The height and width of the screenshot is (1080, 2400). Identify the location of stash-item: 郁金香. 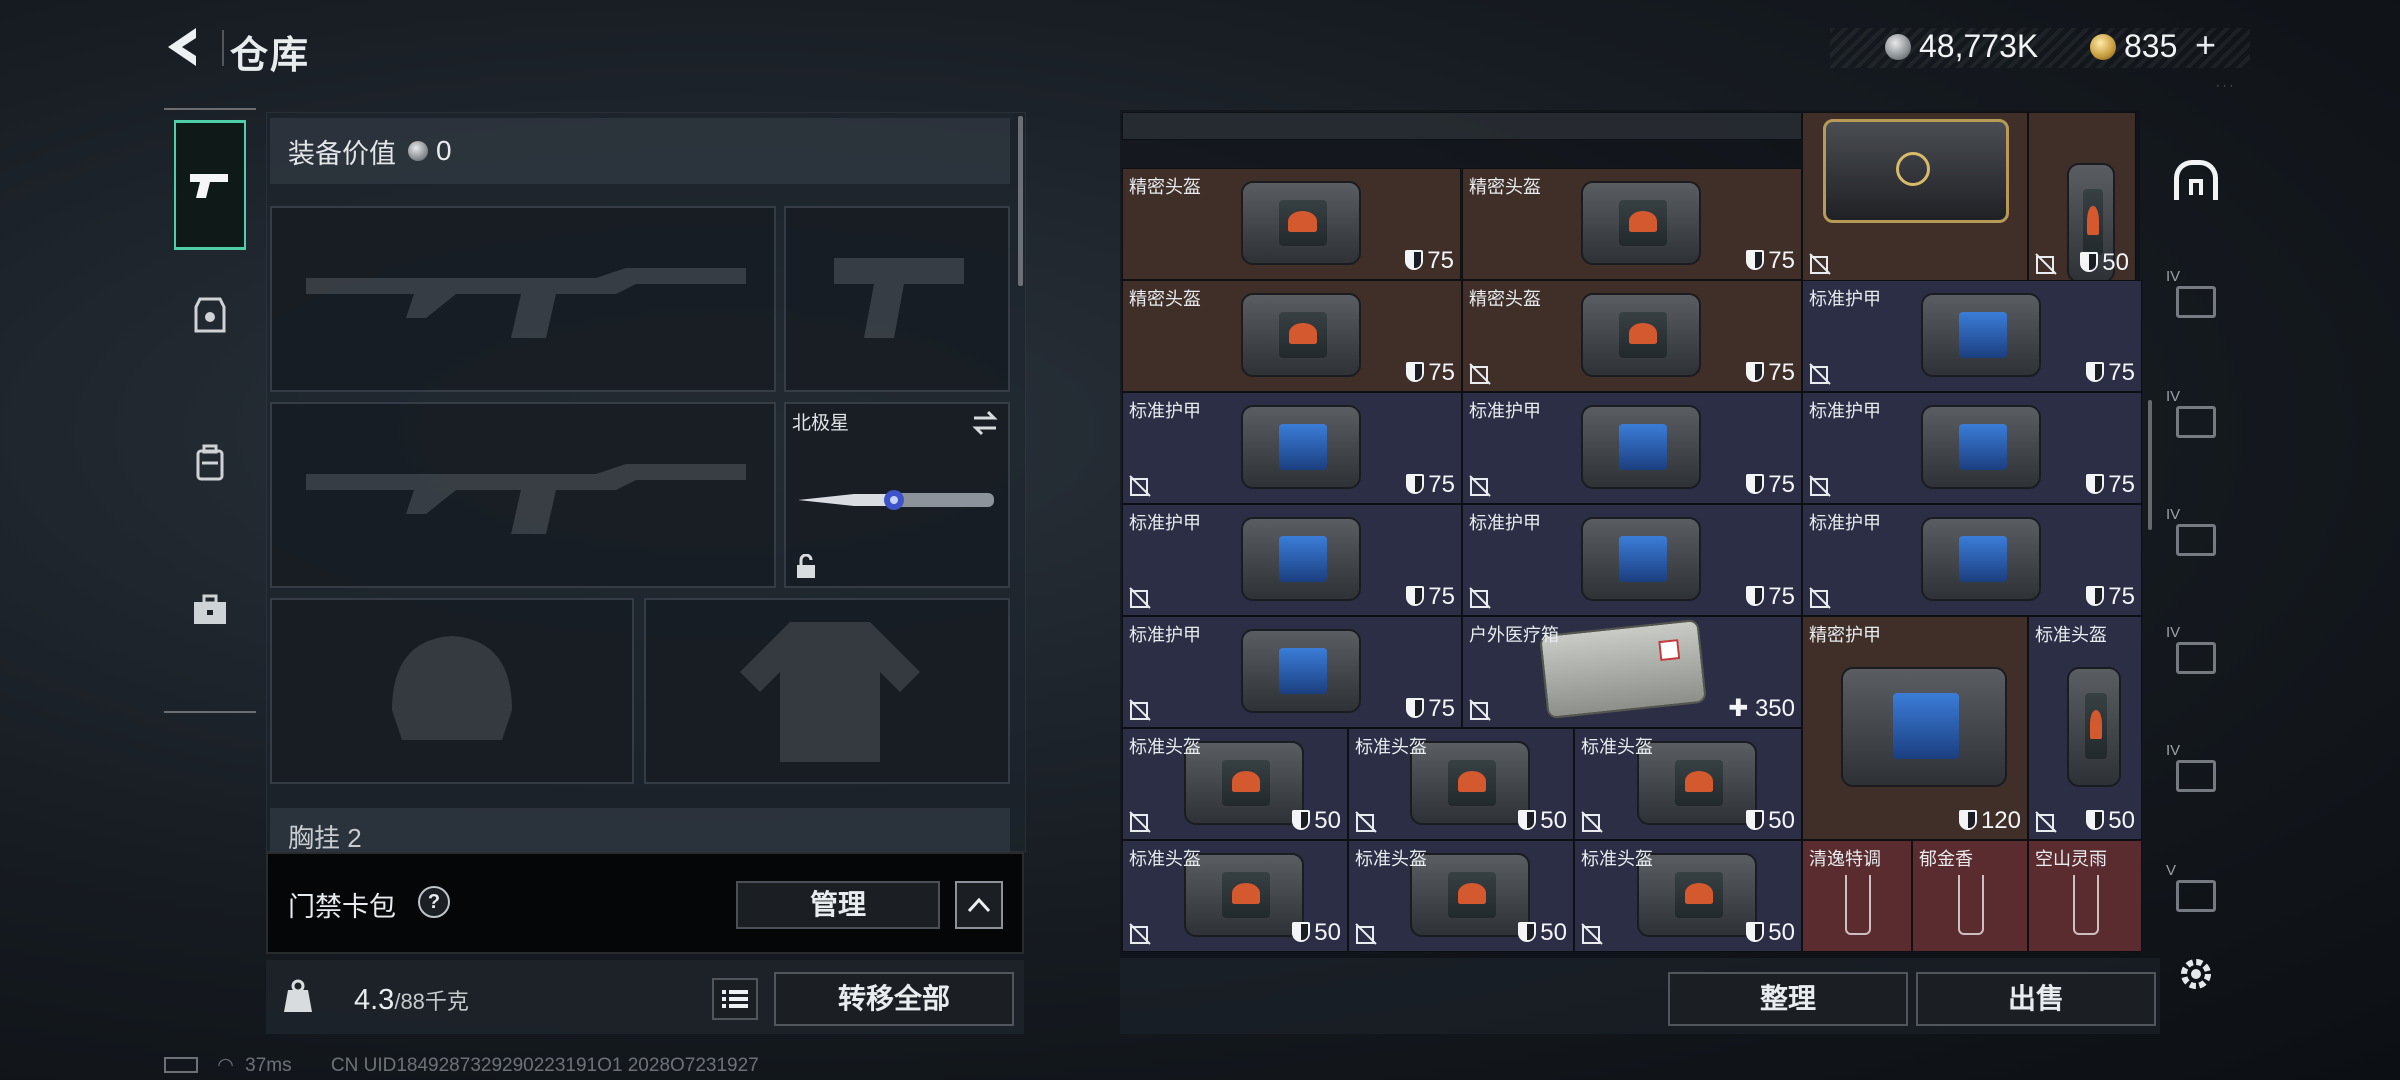
(1970, 896).